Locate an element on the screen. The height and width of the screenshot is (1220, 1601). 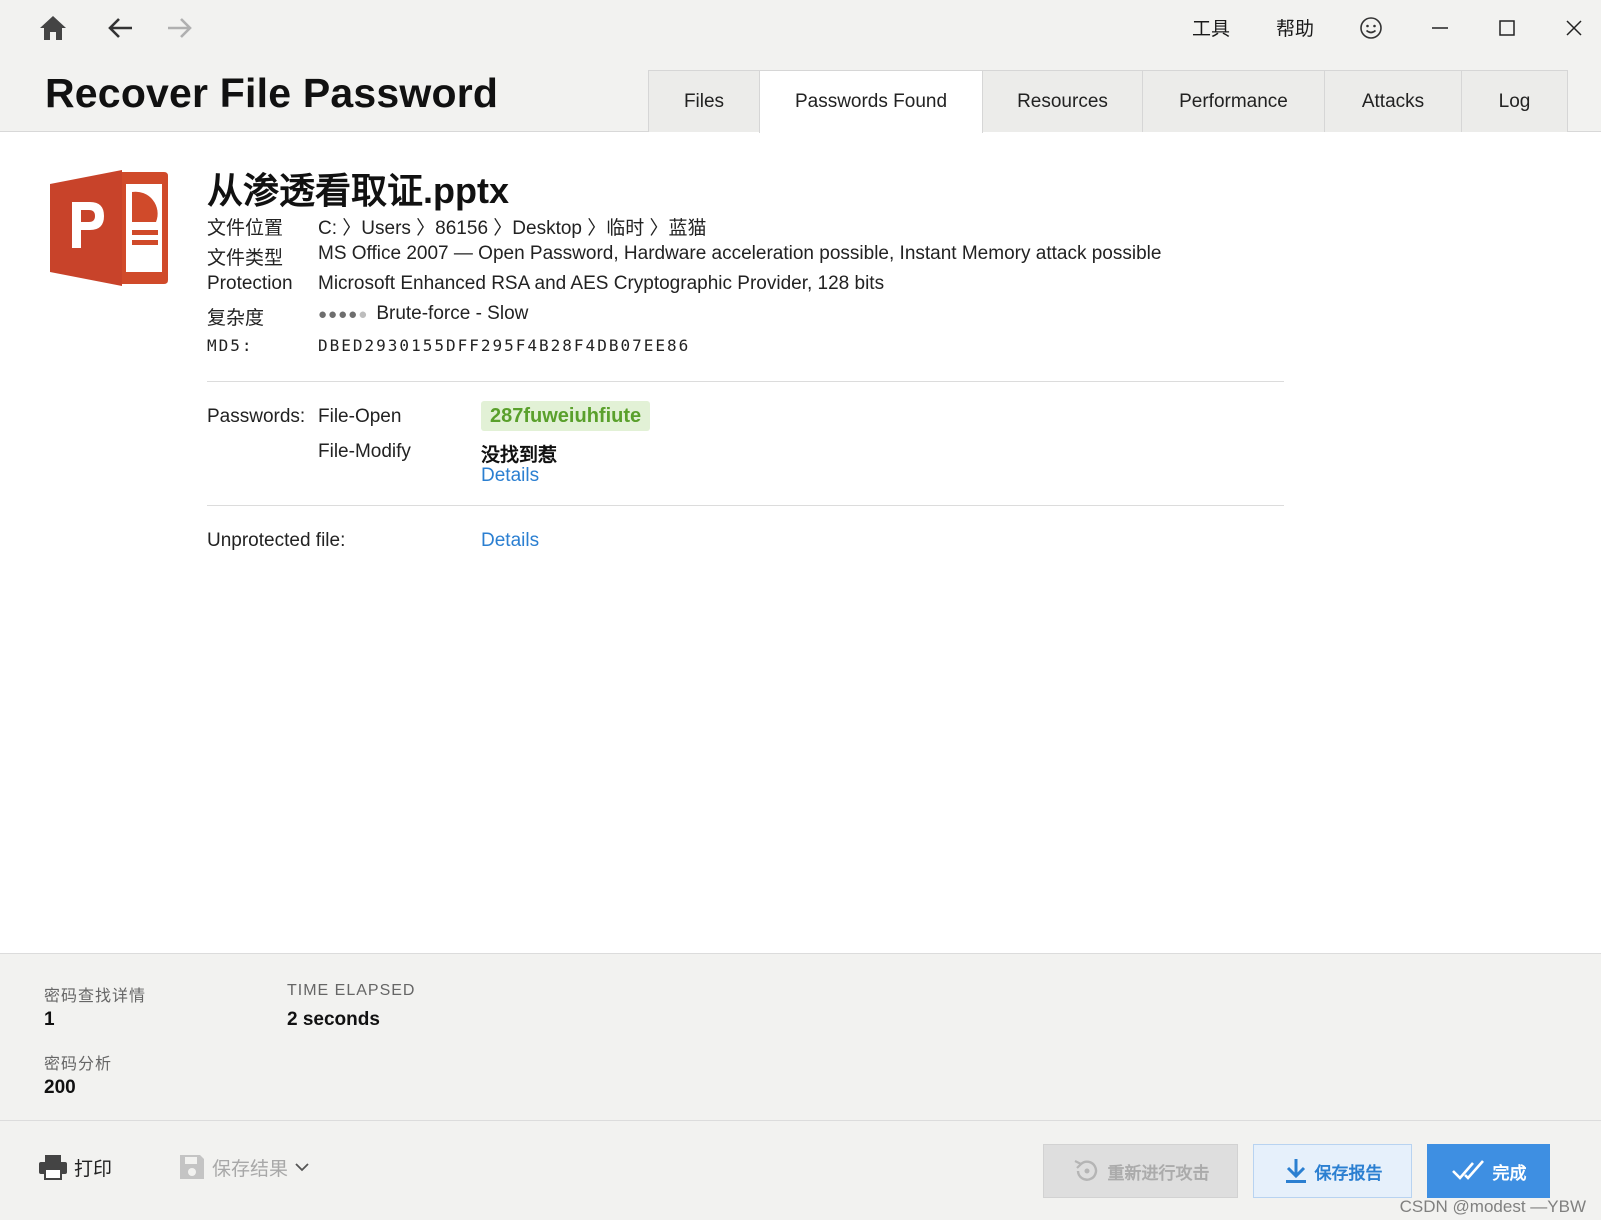
time-elapsed-label: TIME ELAPSED is located at coordinates (351, 990).